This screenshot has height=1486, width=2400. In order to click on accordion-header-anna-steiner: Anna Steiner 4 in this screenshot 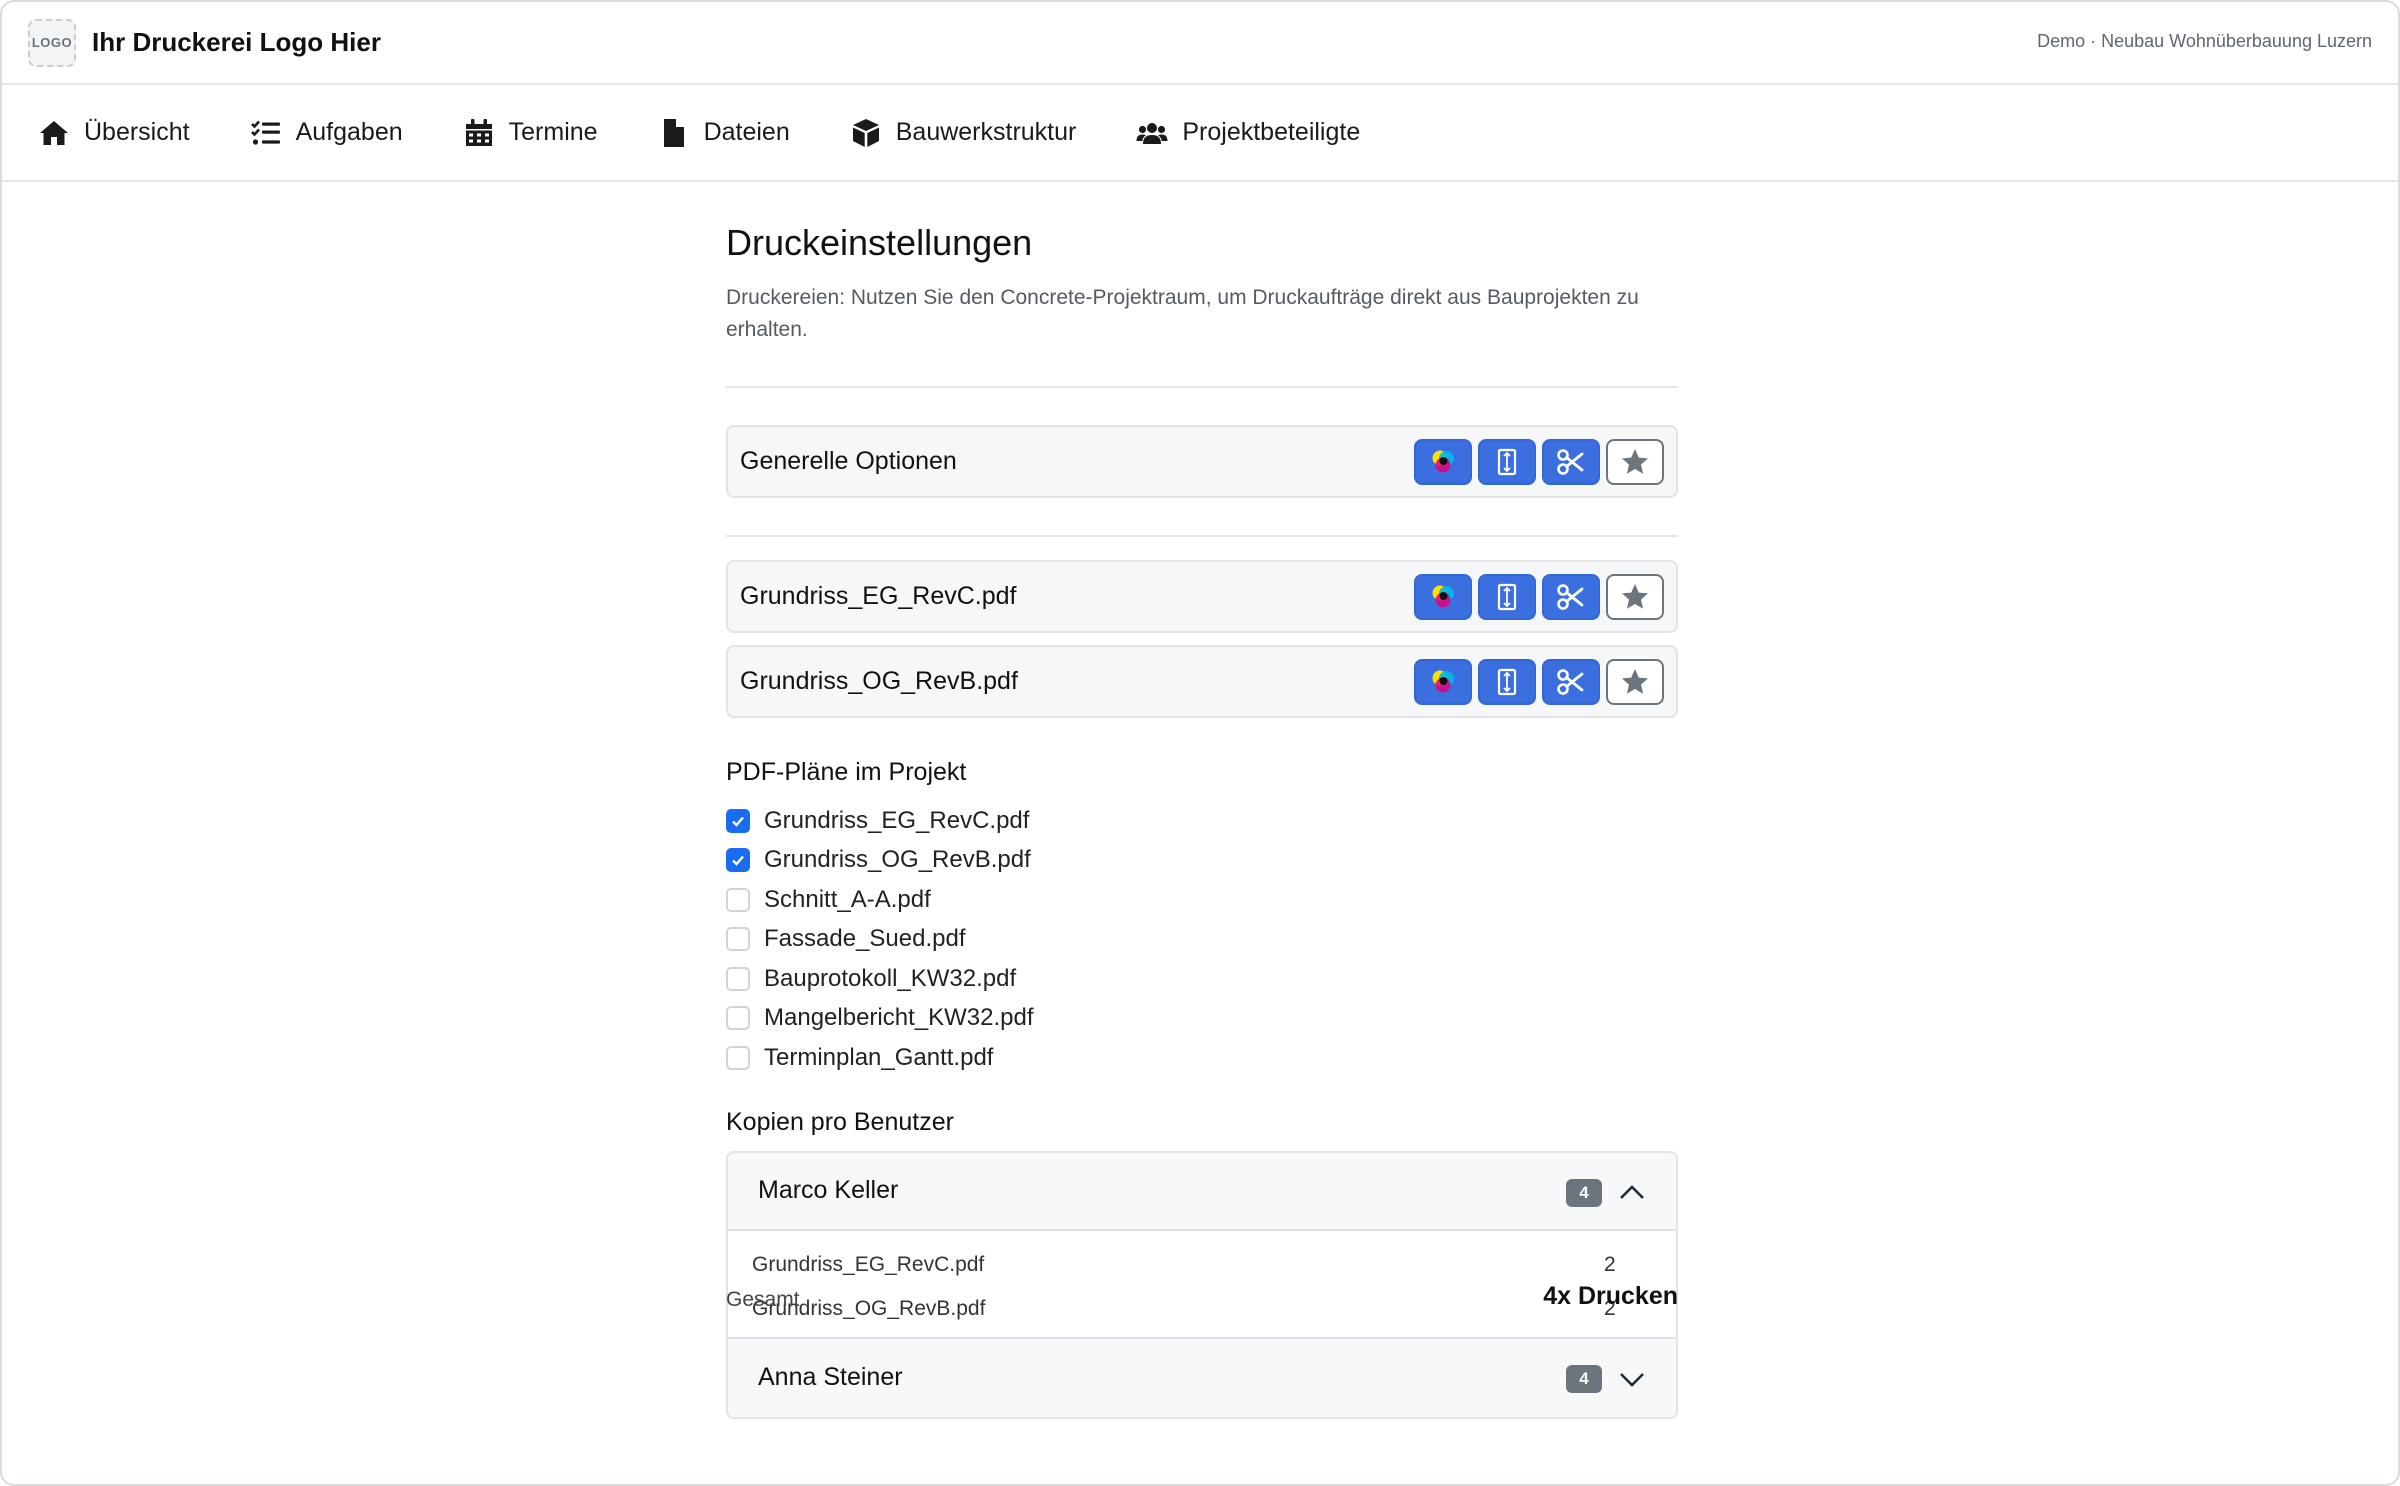, I will do `click(1202, 1377)`.